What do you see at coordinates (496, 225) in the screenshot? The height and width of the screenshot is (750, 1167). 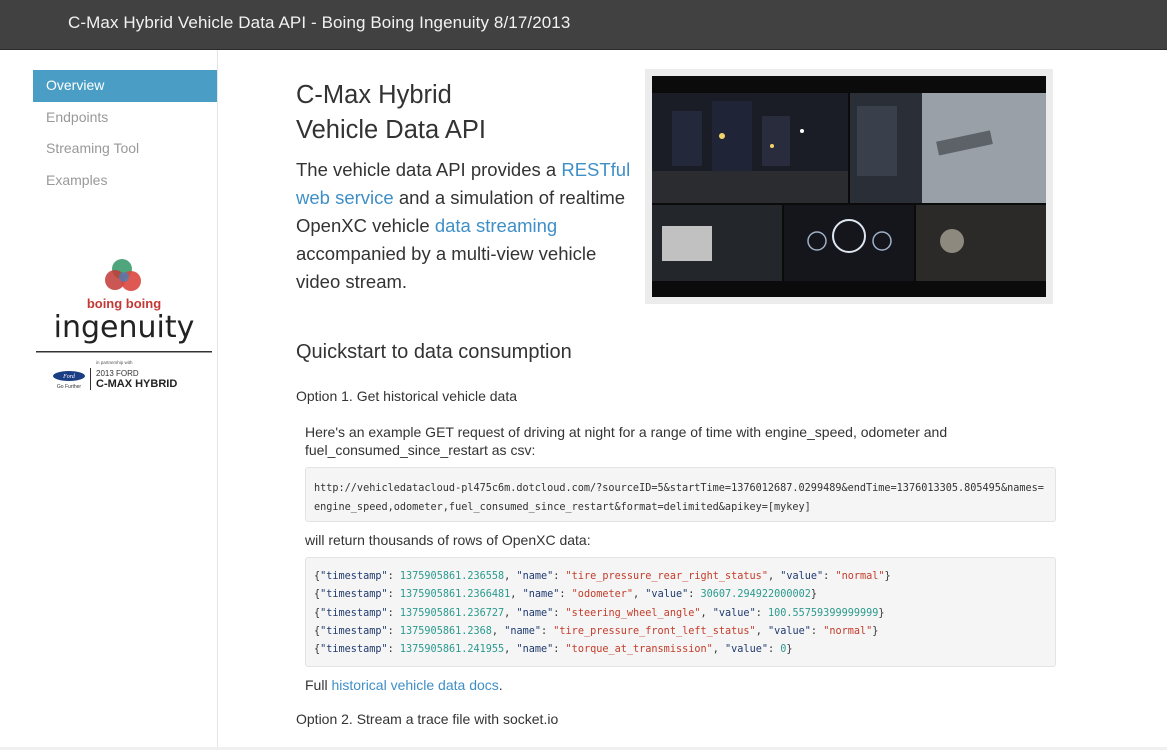 I see `data-streaming-link: data streaming` at bounding box center [496, 225].